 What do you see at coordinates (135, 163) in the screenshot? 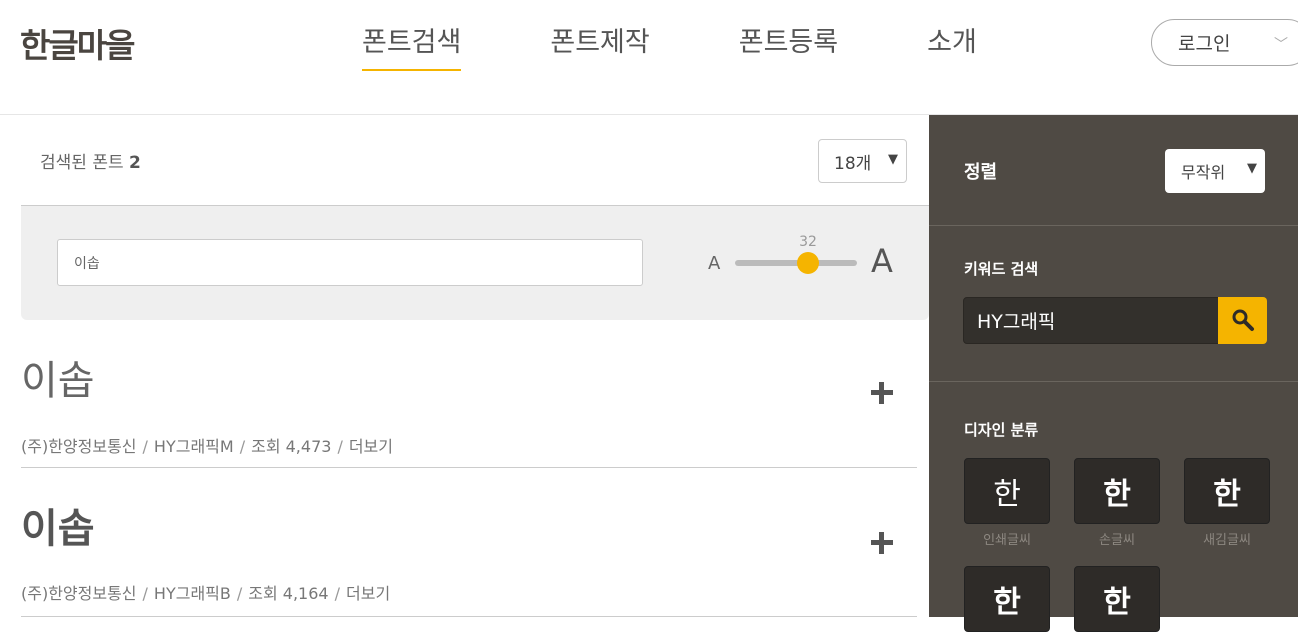
I see `result-count-value: 2` at bounding box center [135, 163].